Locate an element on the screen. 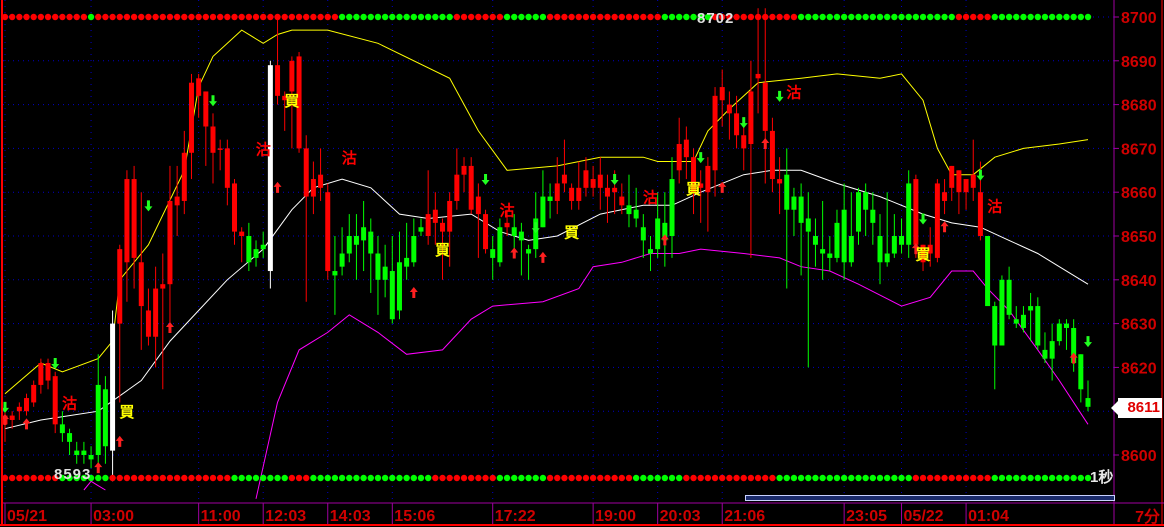 This screenshot has width=1164, height=527. x-tick-label: 19:00 is located at coordinates (615, 516).